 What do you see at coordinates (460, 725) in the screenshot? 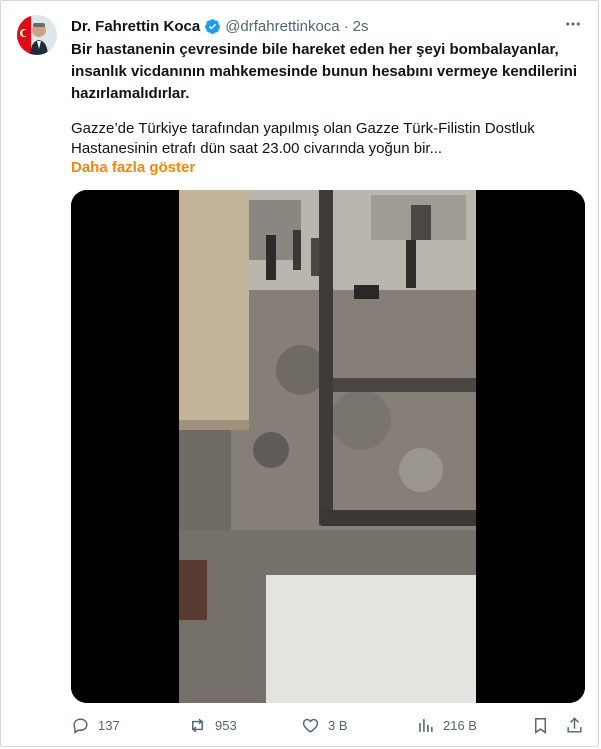
I see `views-count: 216 B` at bounding box center [460, 725].